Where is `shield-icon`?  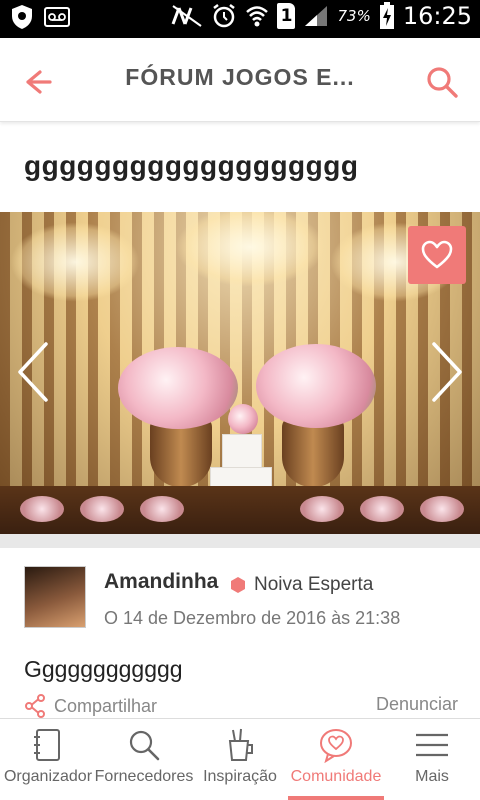 shield-icon is located at coordinates (22, 17).